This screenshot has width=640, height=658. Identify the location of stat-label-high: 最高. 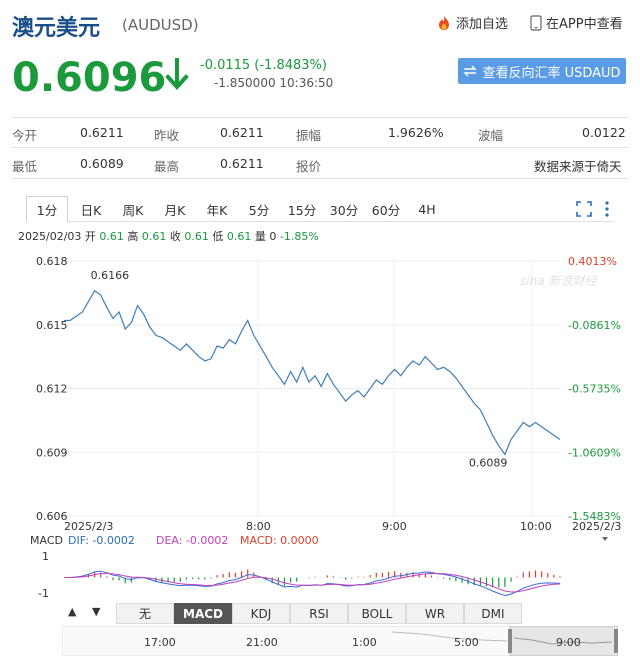
(167, 166).